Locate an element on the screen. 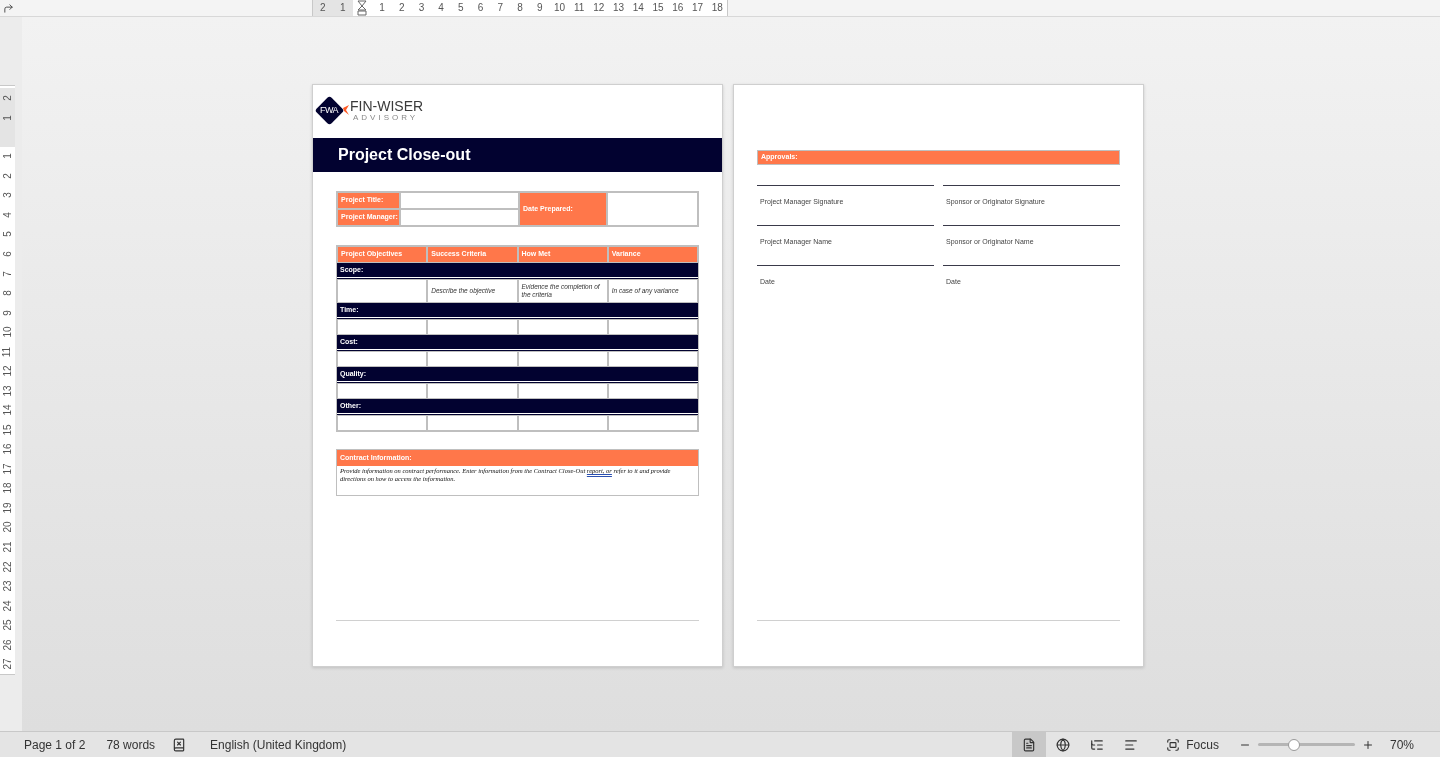 This screenshot has height=757, width=1440. tab-selector-icon is located at coordinates (8, 8).